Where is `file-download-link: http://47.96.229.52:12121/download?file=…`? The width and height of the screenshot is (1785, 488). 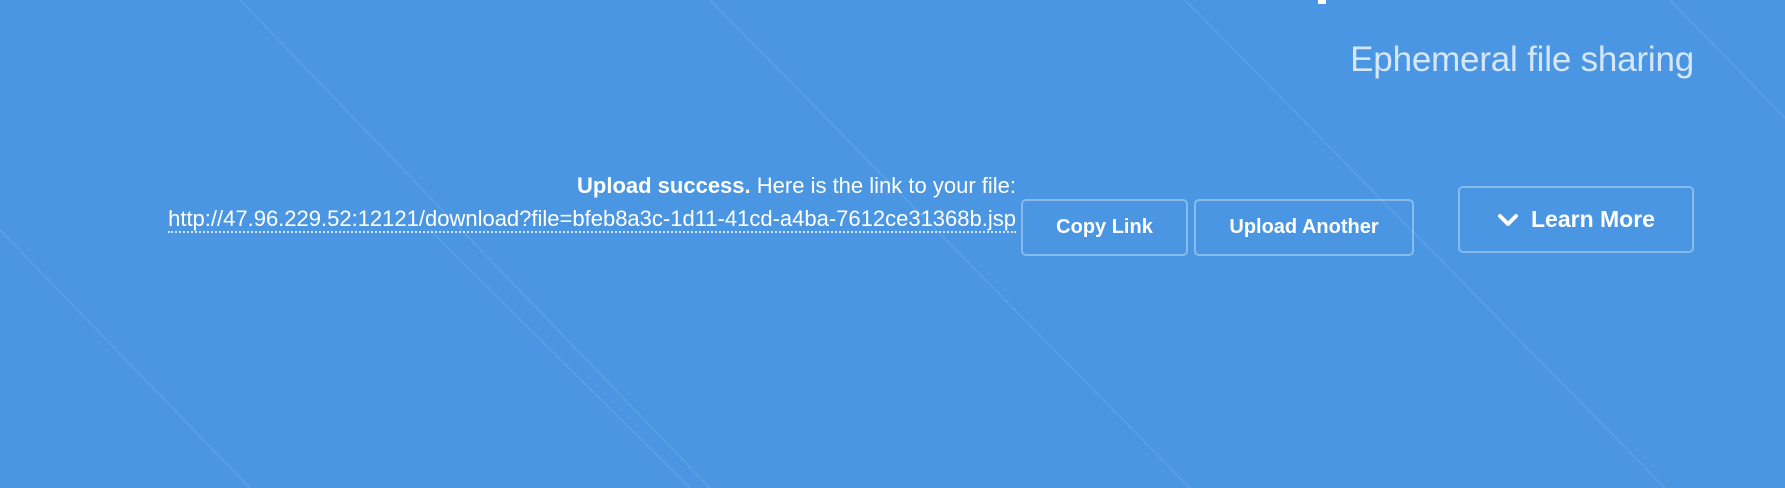
file-download-link: http://47.96.229.52:12121/download?file=… is located at coordinates (592, 219).